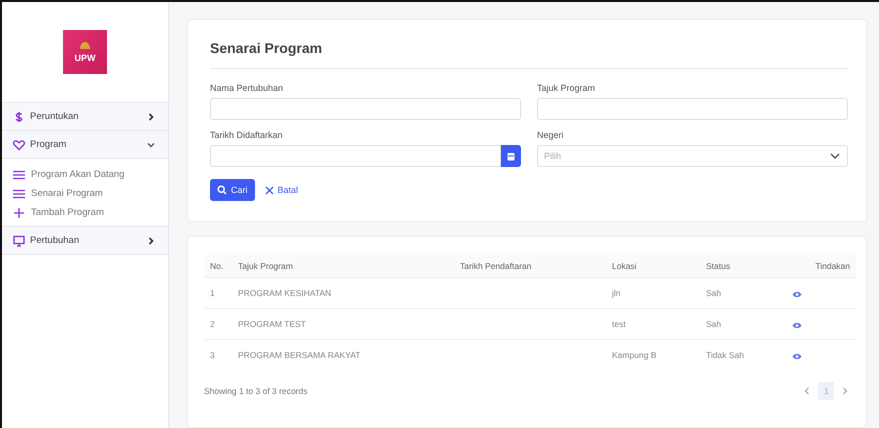 This screenshot has height=428, width=879. I want to click on search-button: Cari, so click(232, 190).